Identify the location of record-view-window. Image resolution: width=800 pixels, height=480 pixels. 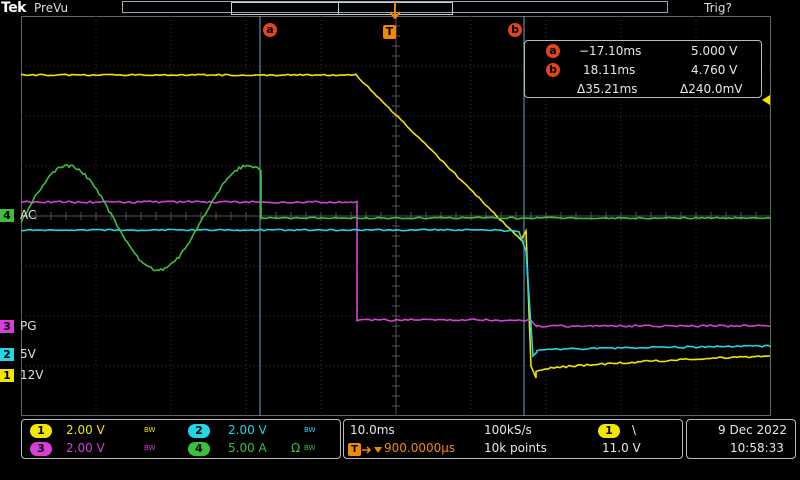
(342, 8).